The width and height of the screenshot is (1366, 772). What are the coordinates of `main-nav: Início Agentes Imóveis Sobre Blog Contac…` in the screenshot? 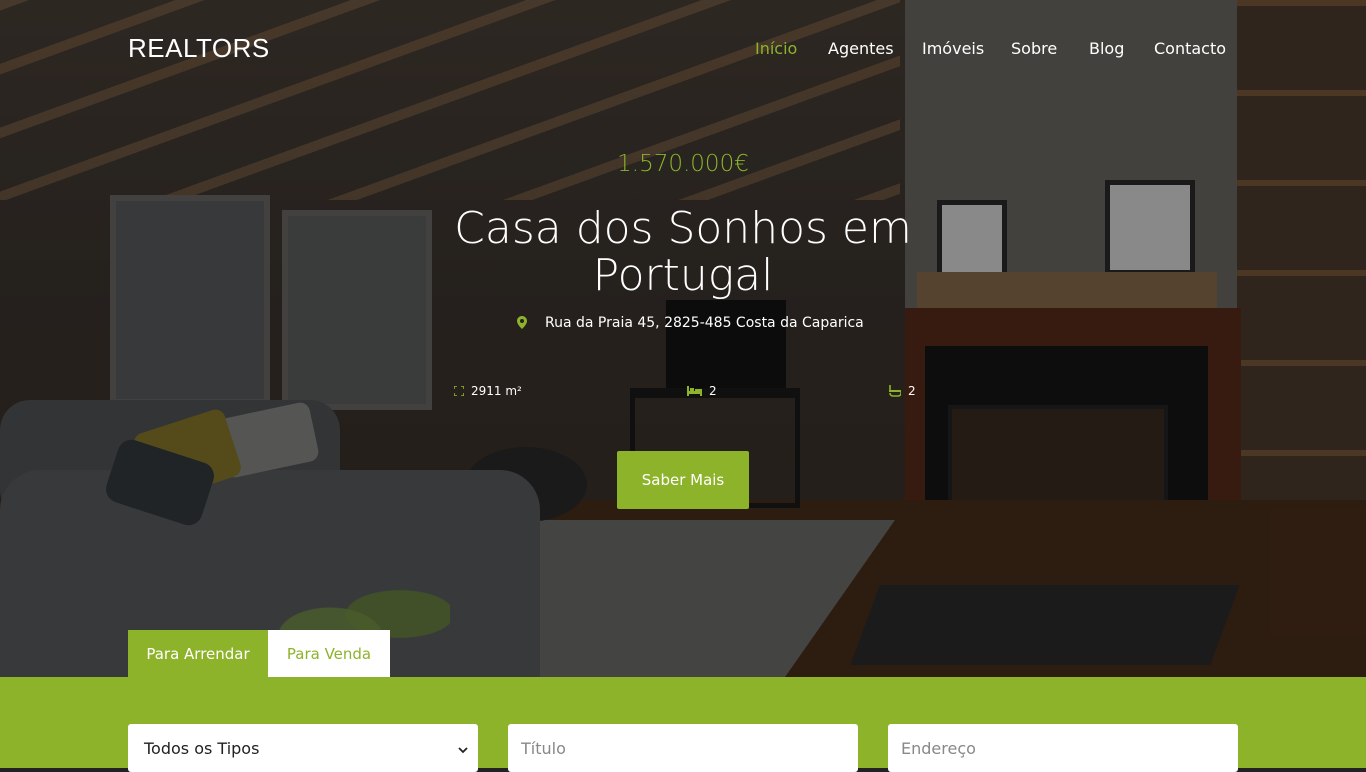 It's located at (683, 51).